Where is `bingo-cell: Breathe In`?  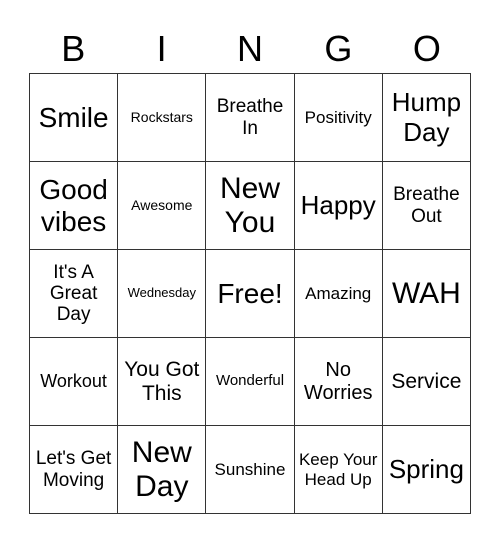
bingo-cell: Breathe In is located at coordinates (250, 118).